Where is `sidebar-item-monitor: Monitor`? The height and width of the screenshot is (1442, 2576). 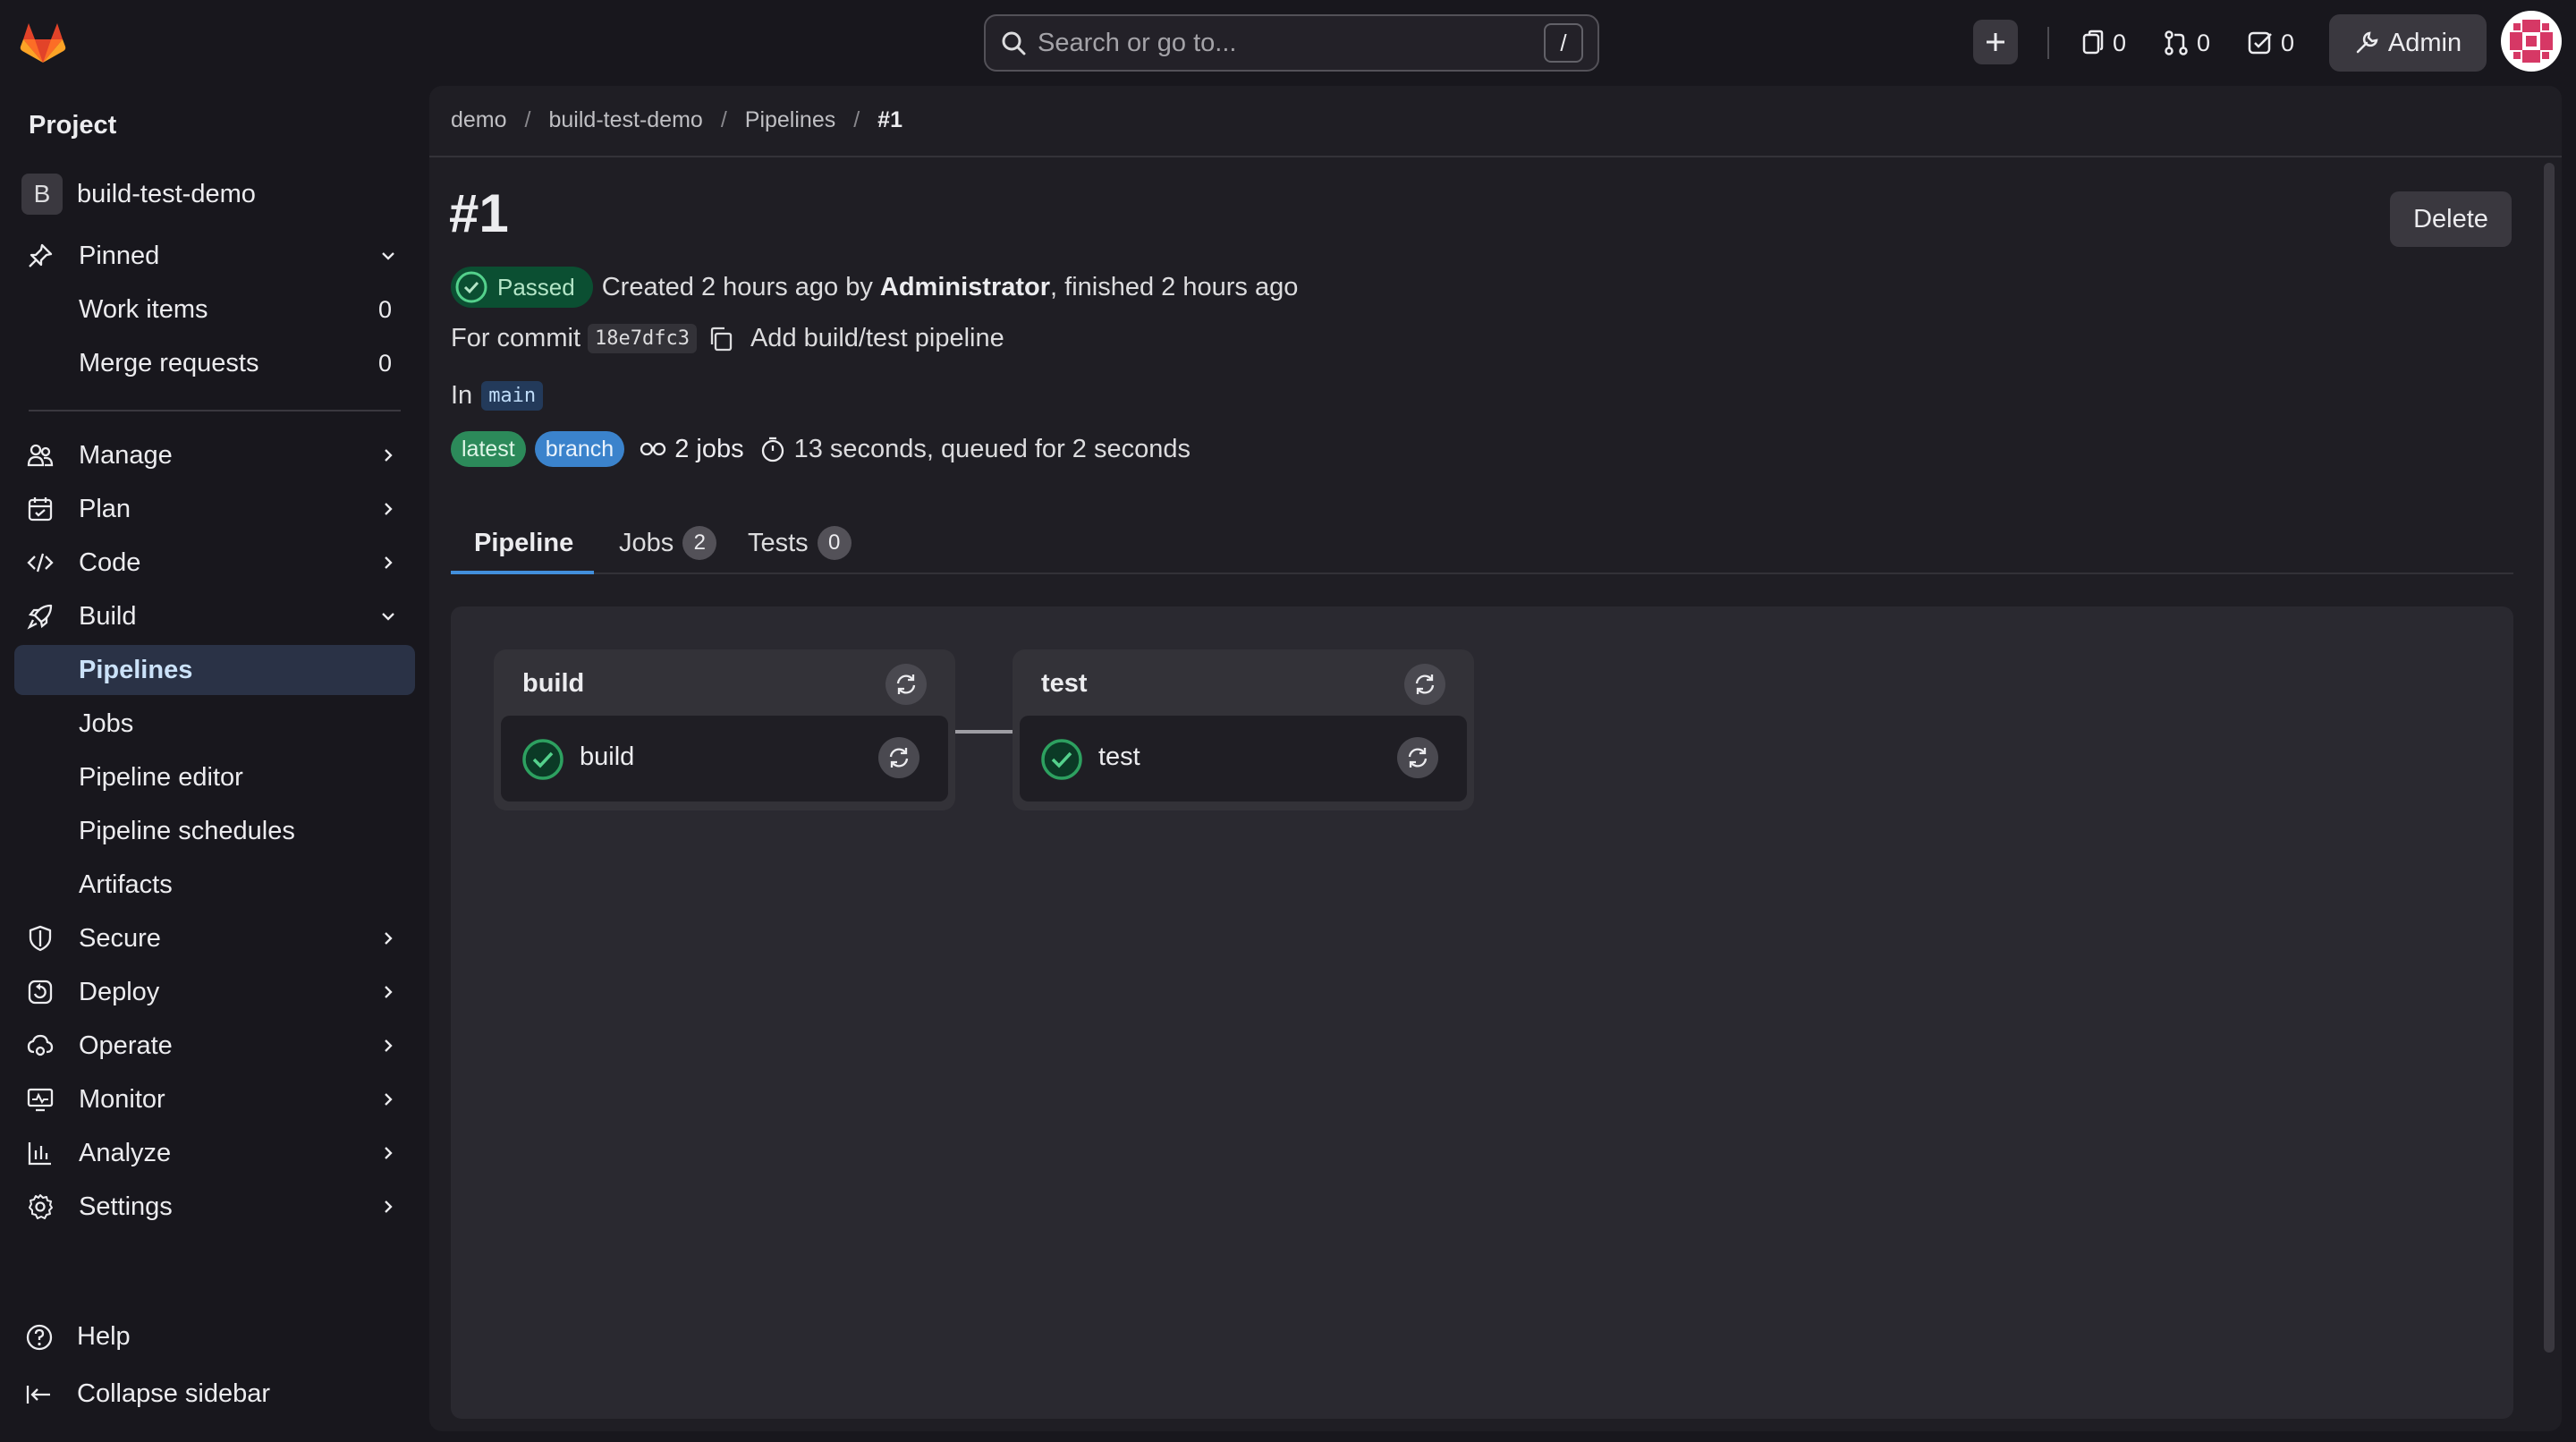
sidebar-item-monitor: Monitor is located at coordinates (214, 1099).